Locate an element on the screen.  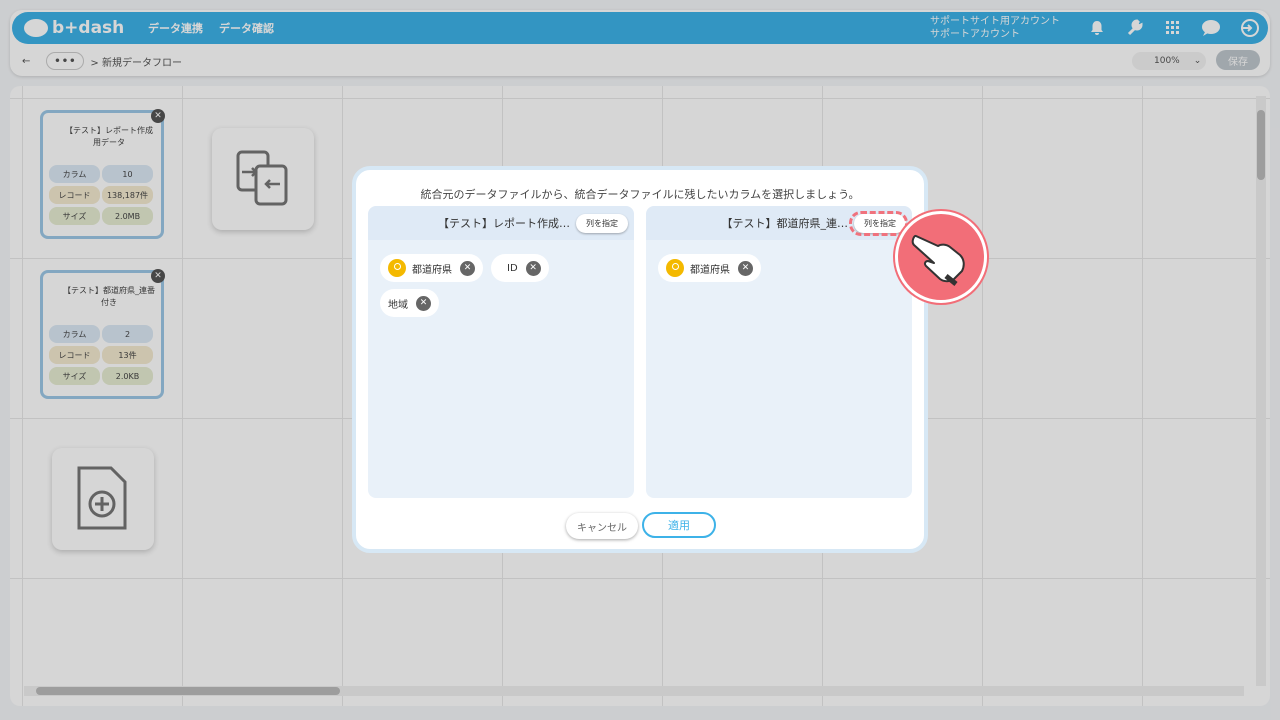
left-file-panel: 【テスト】レポート作成… 列を指定 都道府県 ✕ ID ✕ 地域 ✕ is located at coordinates (501, 354).